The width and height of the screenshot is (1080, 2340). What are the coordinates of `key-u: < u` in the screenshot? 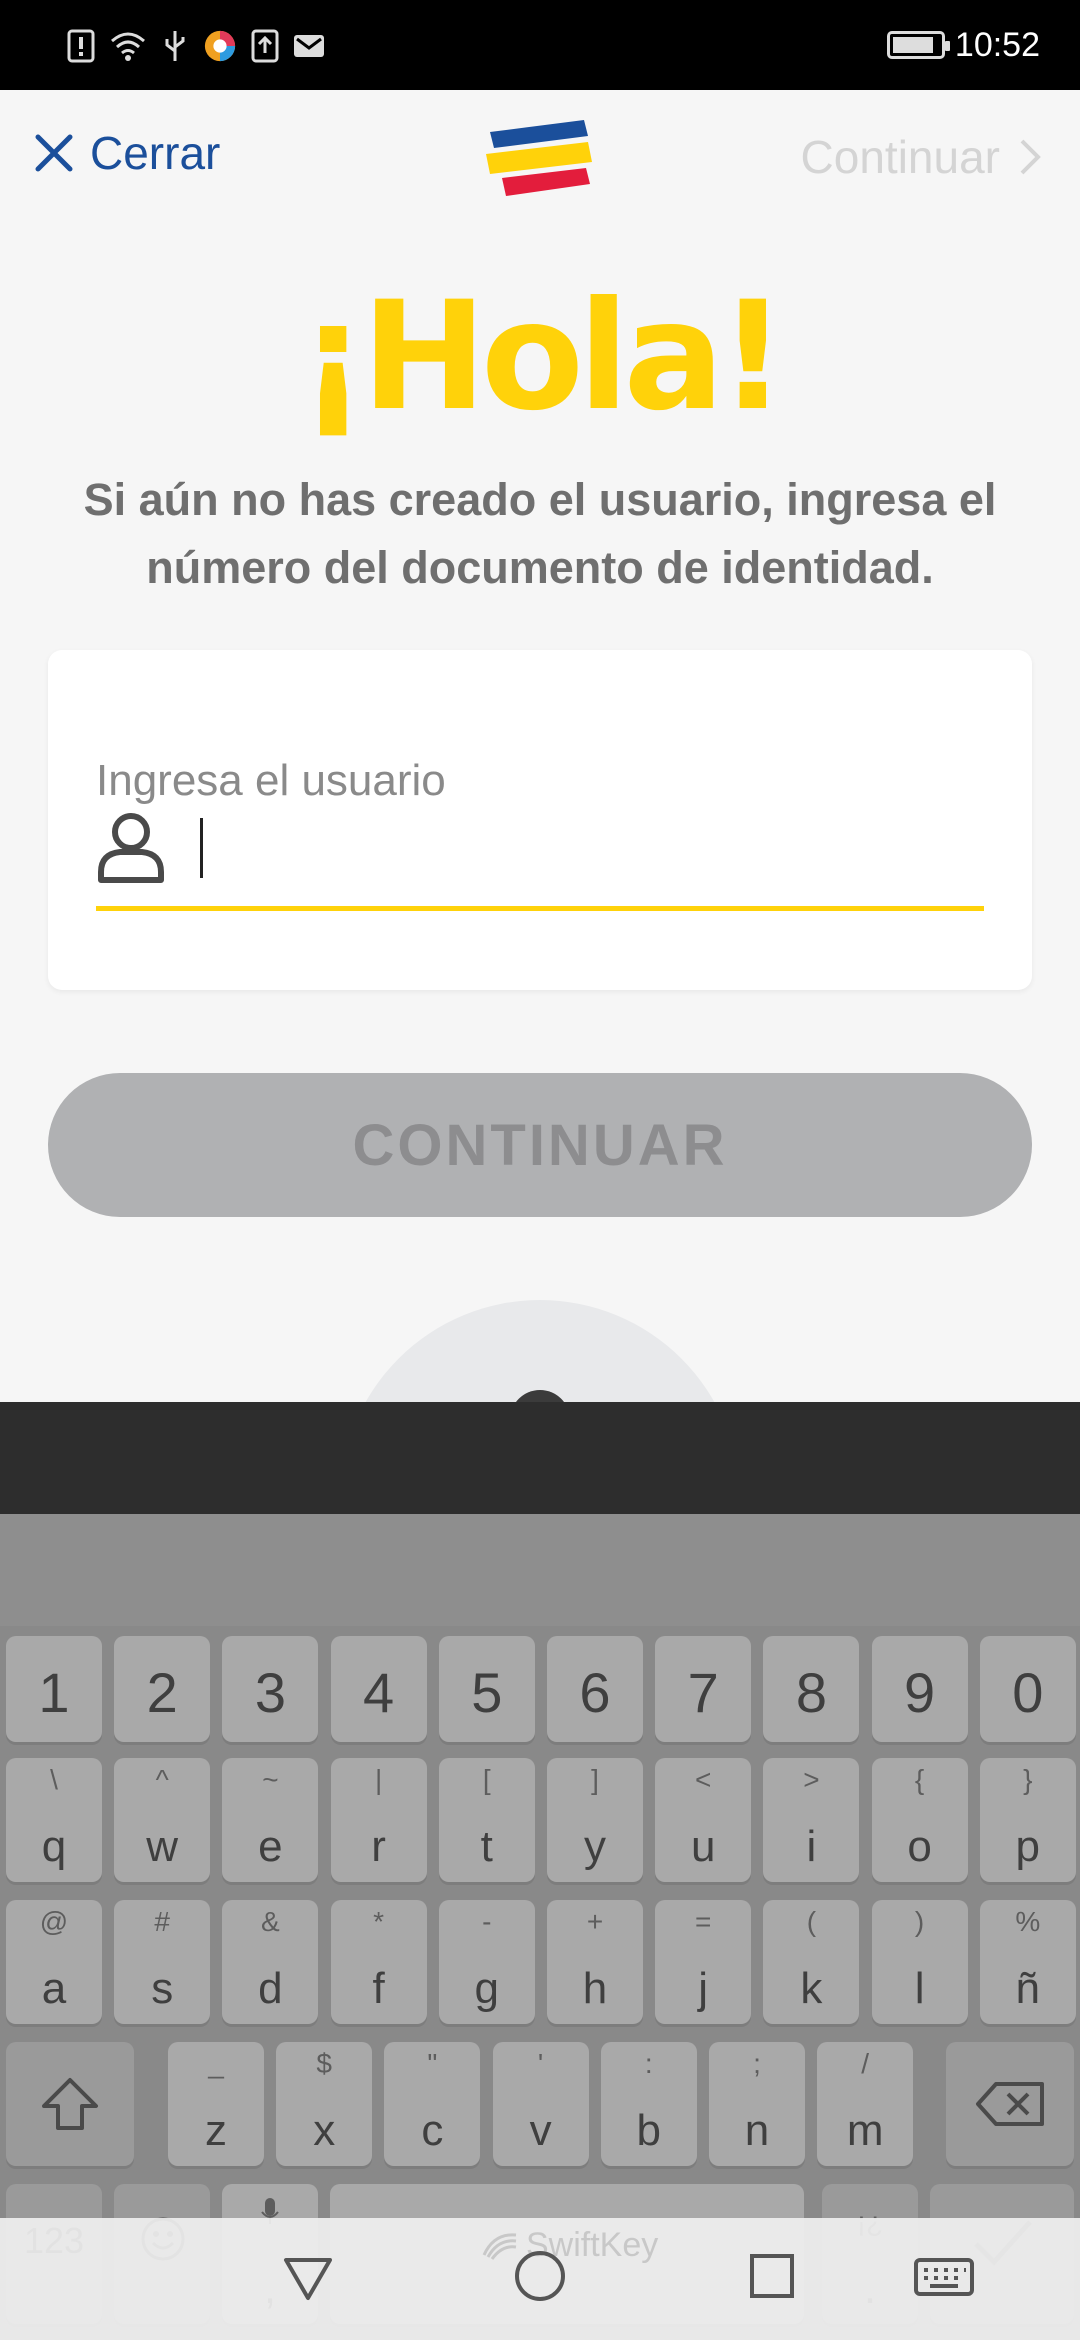 It's located at (703, 1820).